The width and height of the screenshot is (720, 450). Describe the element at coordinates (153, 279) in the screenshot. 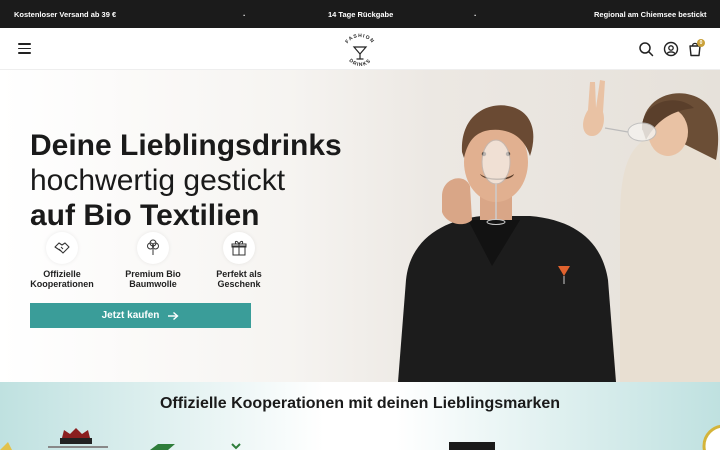

I see `feature-label: Premium Bio Baumwolle` at that location.